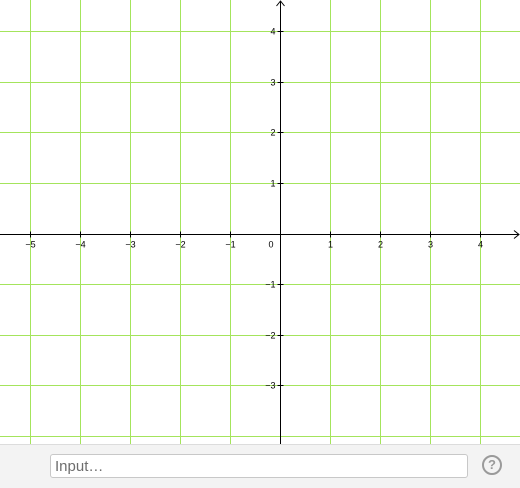 Image resolution: width=520 pixels, height=488 pixels. Describe the element at coordinates (380, 245) in the screenshot. I see `x-tick-label: 2` at that location.